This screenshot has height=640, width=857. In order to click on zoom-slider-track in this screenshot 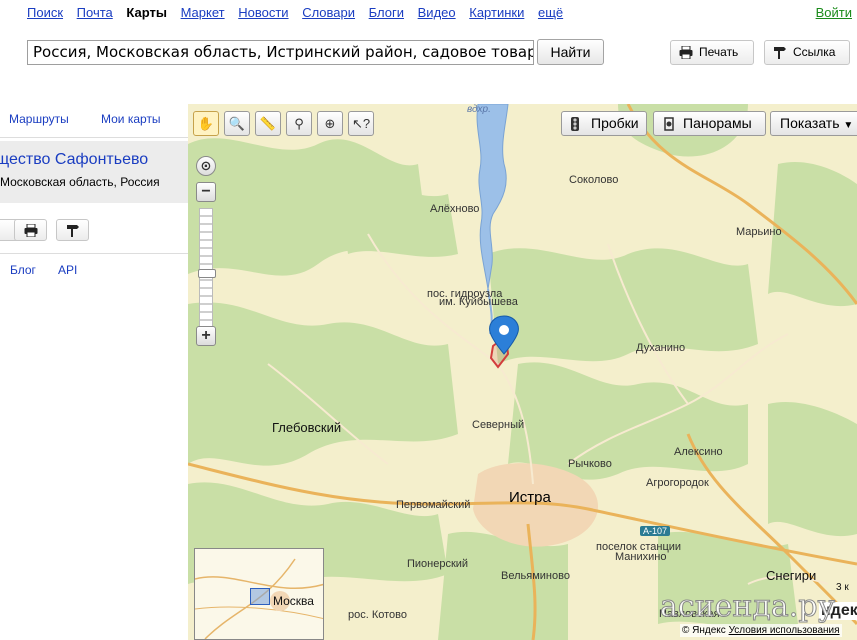, I will do `click(207, 271)`.